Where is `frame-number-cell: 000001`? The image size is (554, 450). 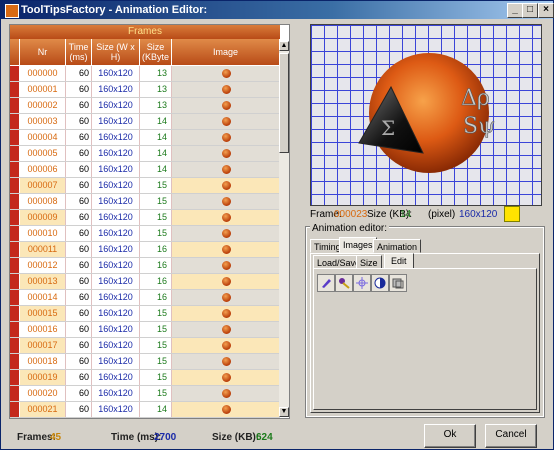
frame-number-cell: 000001 is located at coordinates (43, 89).